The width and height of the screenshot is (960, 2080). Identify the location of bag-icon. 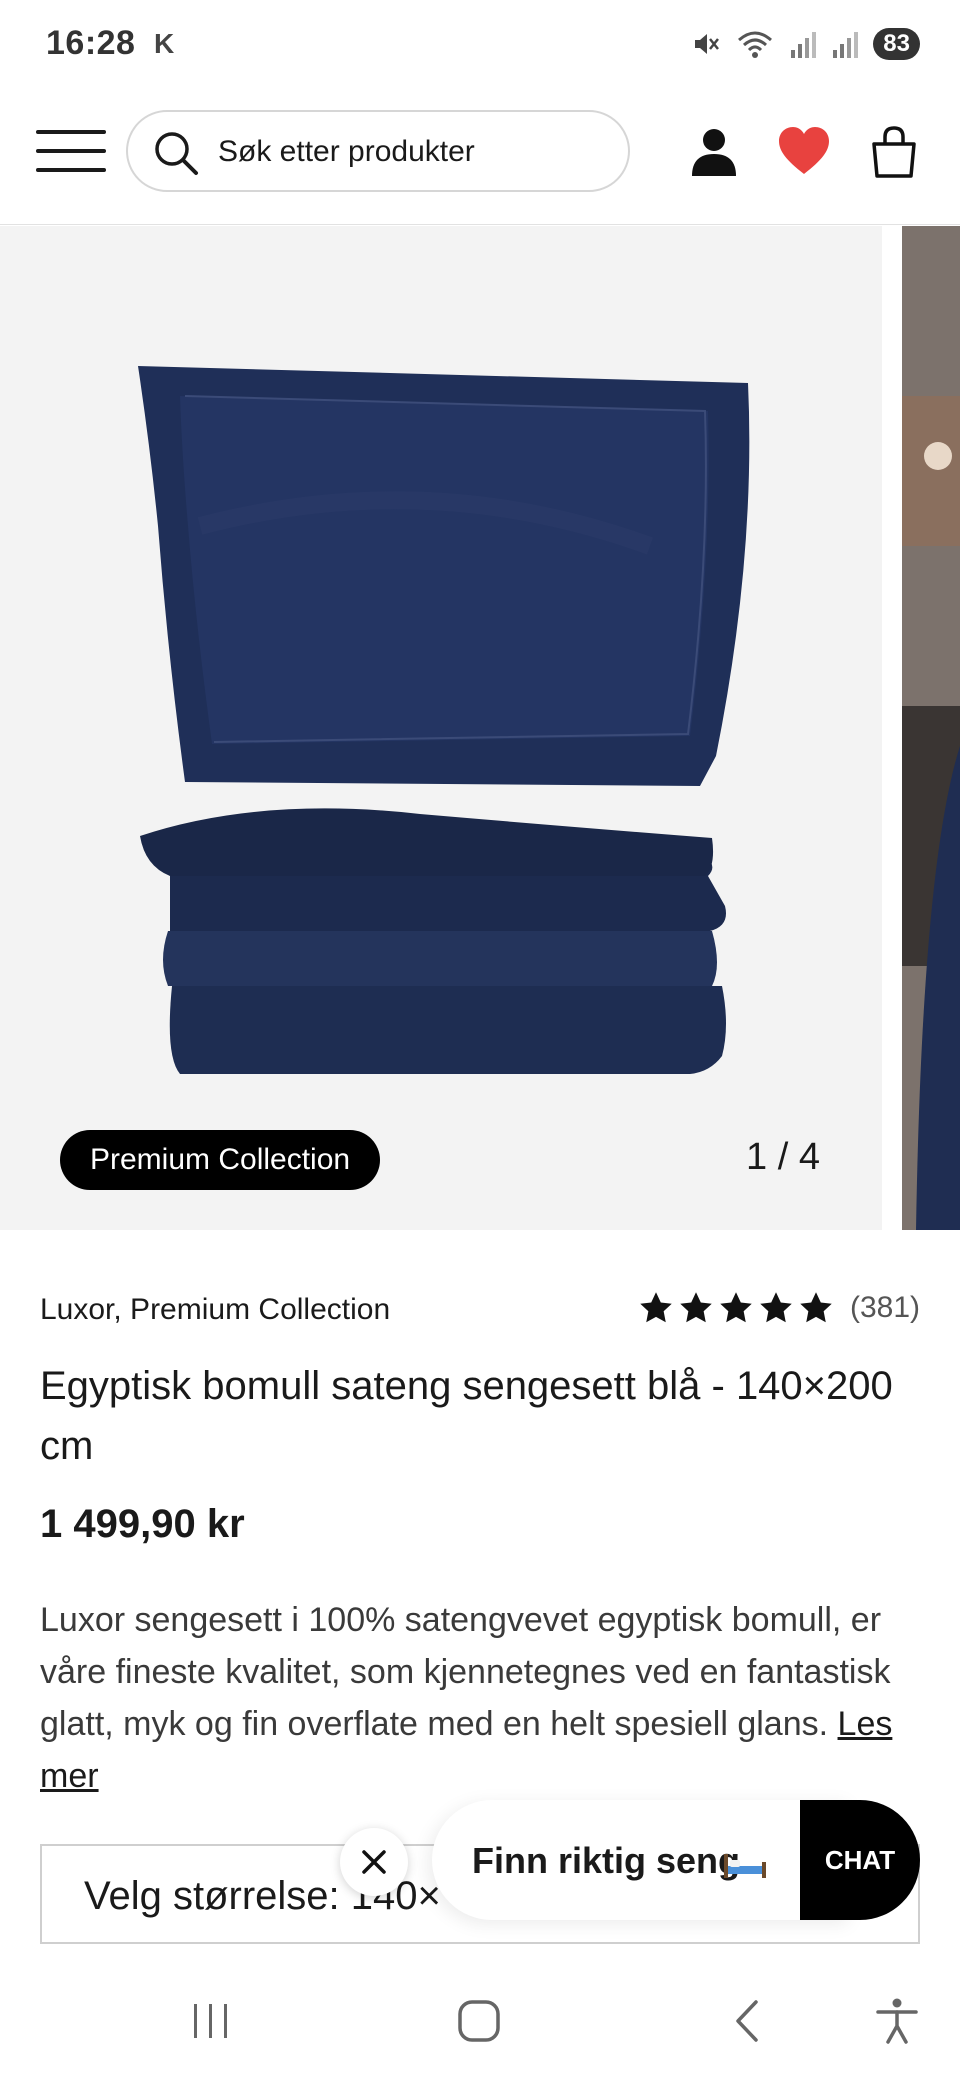
(894, 152).